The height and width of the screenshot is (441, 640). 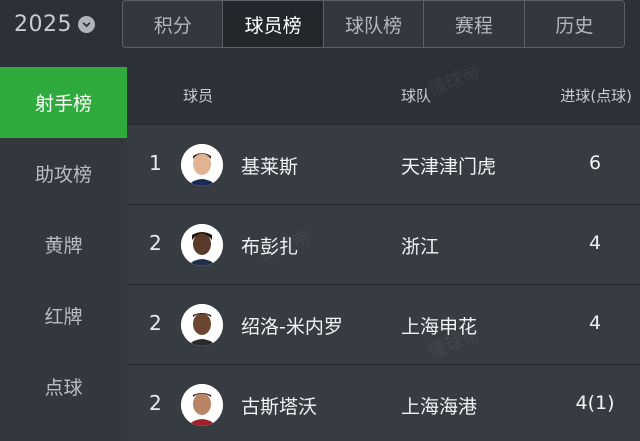 What do you see at coordinates (383, 164) in the screenshot?
I see `table-row: 1 基莱斯 天津津门虎 6` at bounding box center [383, 164].